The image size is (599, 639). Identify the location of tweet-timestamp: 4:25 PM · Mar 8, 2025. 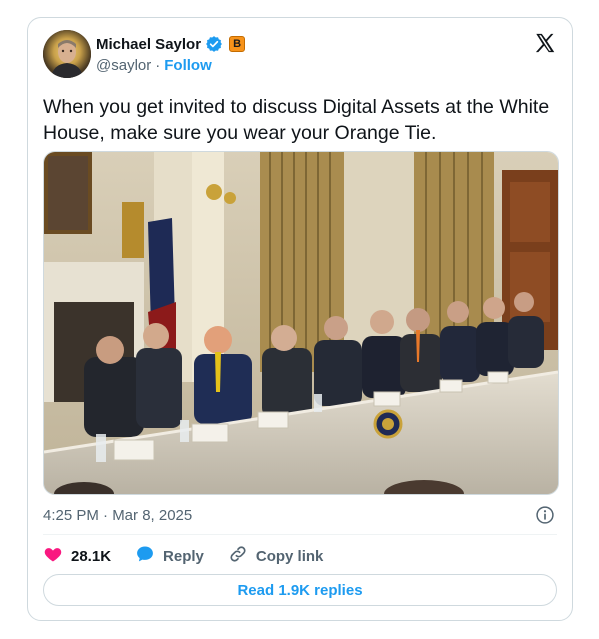
(117, 515).